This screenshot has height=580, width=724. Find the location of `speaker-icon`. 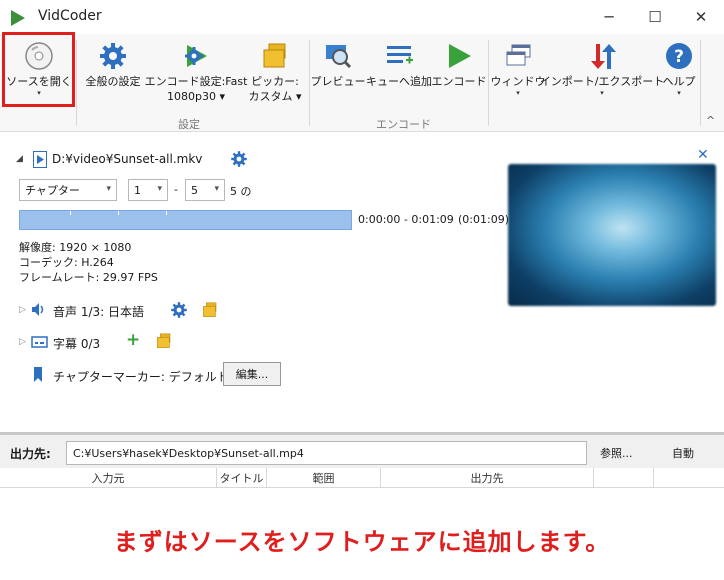

speaker-icon is located at coordinates (39, 311).